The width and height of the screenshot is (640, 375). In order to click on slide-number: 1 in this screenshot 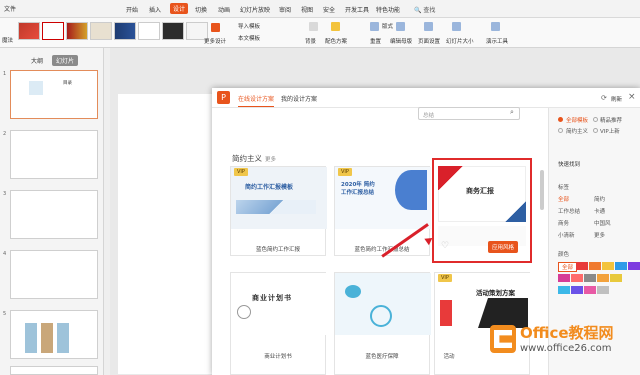, I will do `click(5, 74)`.